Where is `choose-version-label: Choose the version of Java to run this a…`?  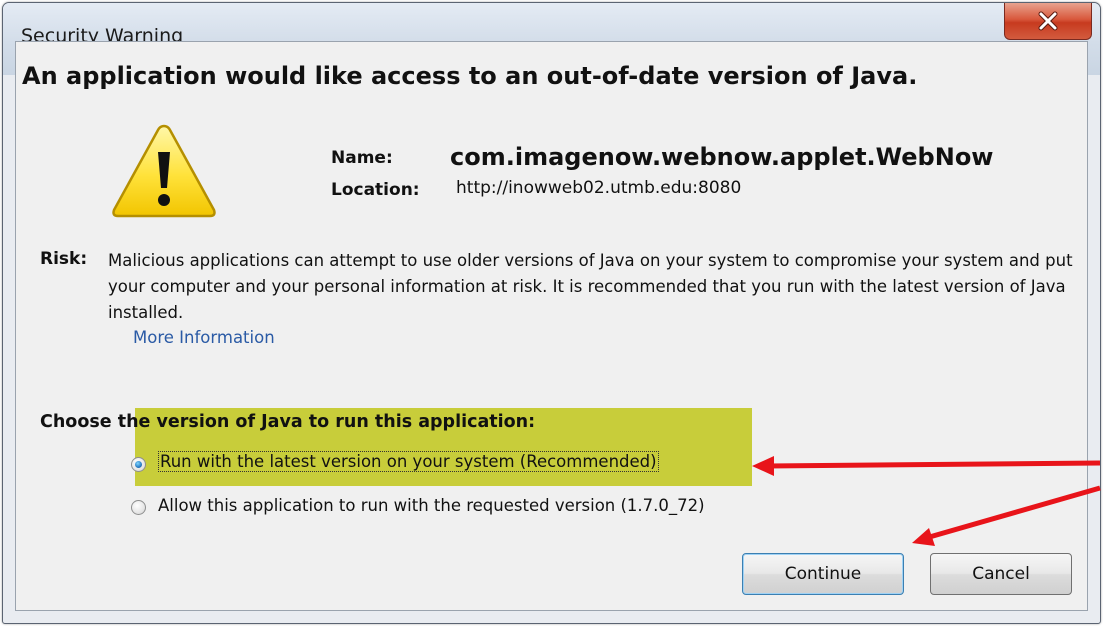
choose-version-label: Choose the version of Java to run this a… is located at coordinates (287, 422).